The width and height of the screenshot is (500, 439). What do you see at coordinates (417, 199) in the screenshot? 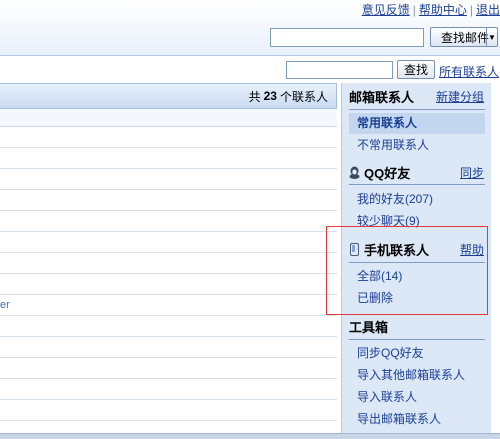
I see `sidebar-item-my-friends: 我的好友(207)` at bounding box center [417, 199].